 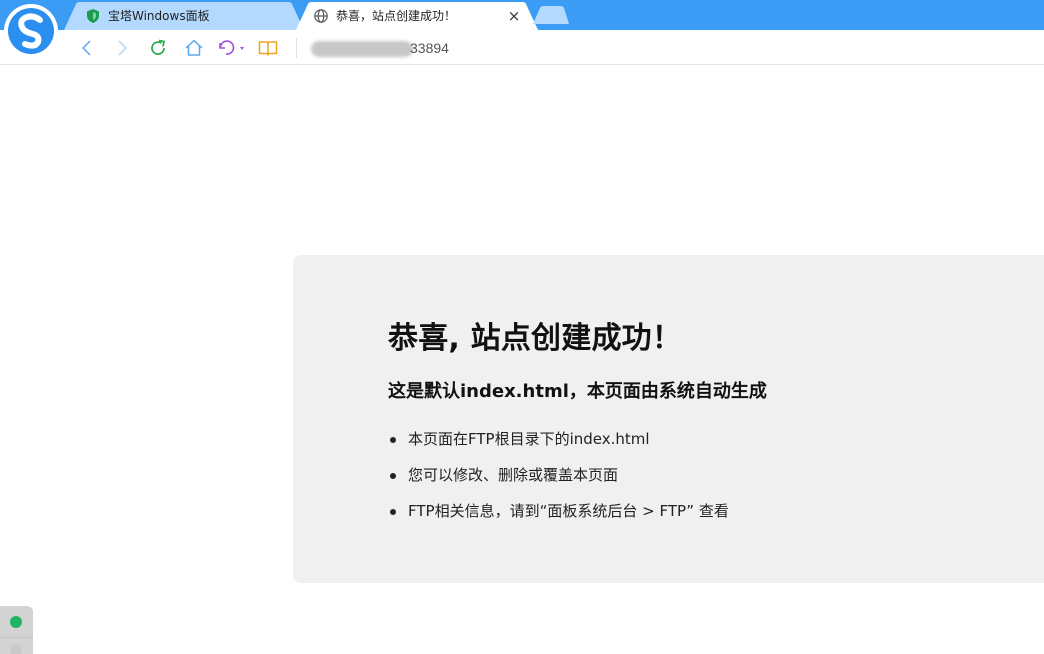 I want to click on refresh-button, so click(x=158, y=48).